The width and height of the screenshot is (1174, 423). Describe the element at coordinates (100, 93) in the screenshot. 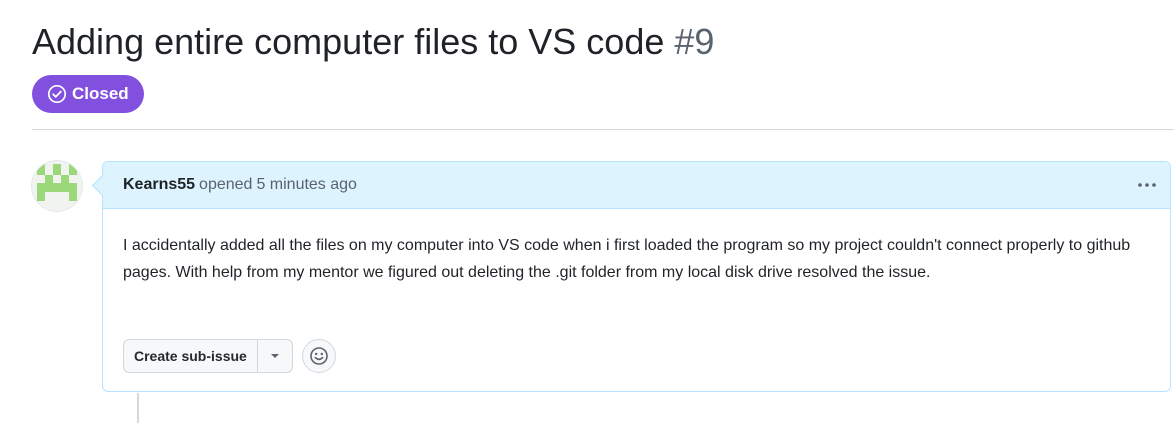

I see `status-label: Closed` at that location.